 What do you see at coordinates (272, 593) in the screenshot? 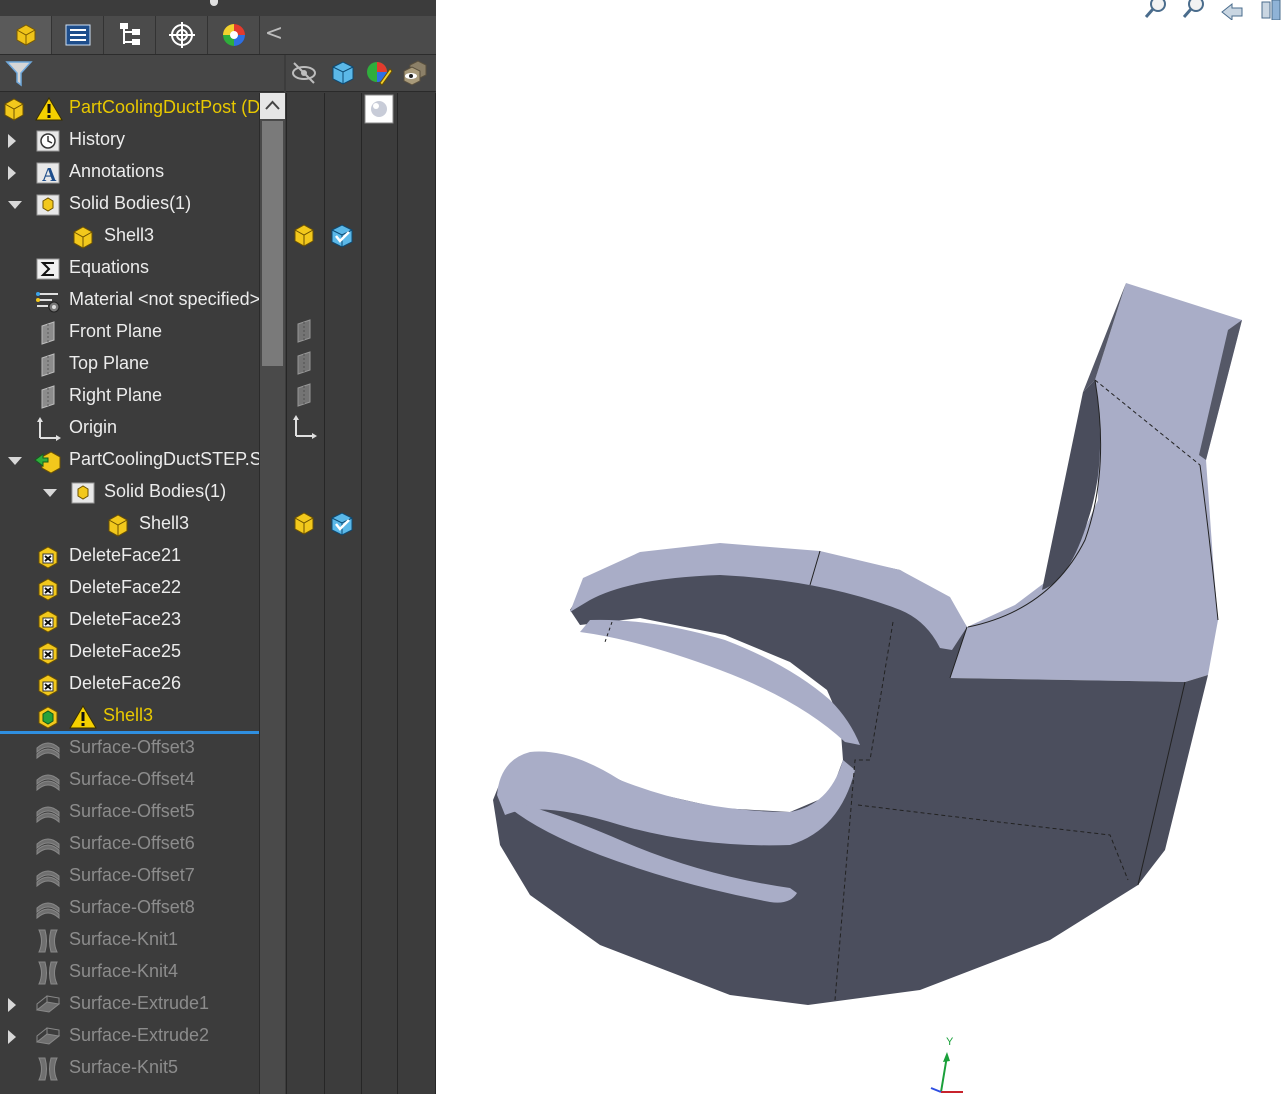
I see `tree-scrollbar` at bounding box center [272, 593].